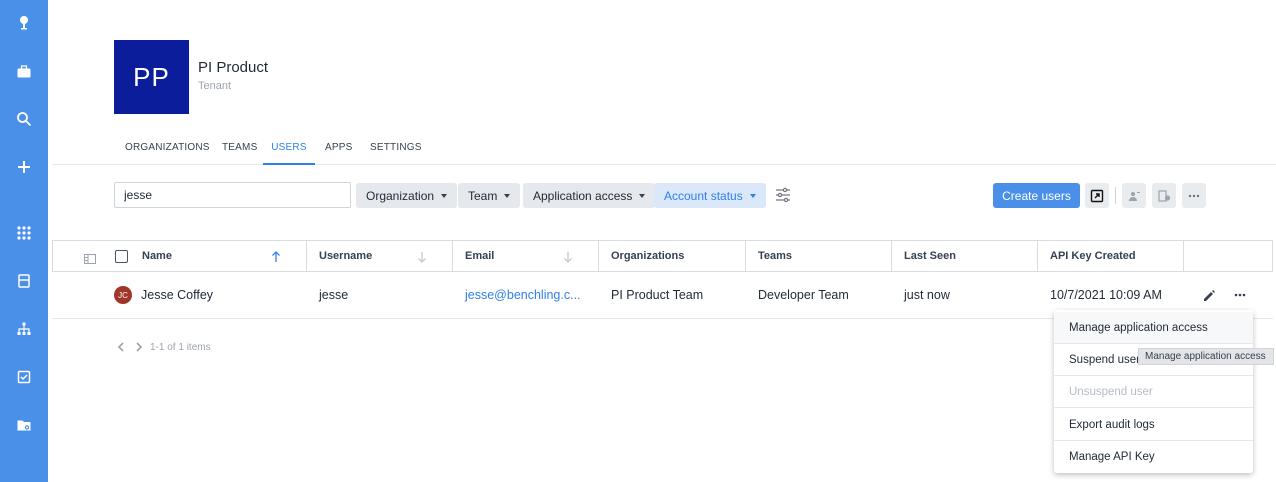 The image size is (1276, 482). What do you see at coordinates (1194, 195) in the screenshot?
I see `more-actions-icon` at bounding box center [1194, 195].